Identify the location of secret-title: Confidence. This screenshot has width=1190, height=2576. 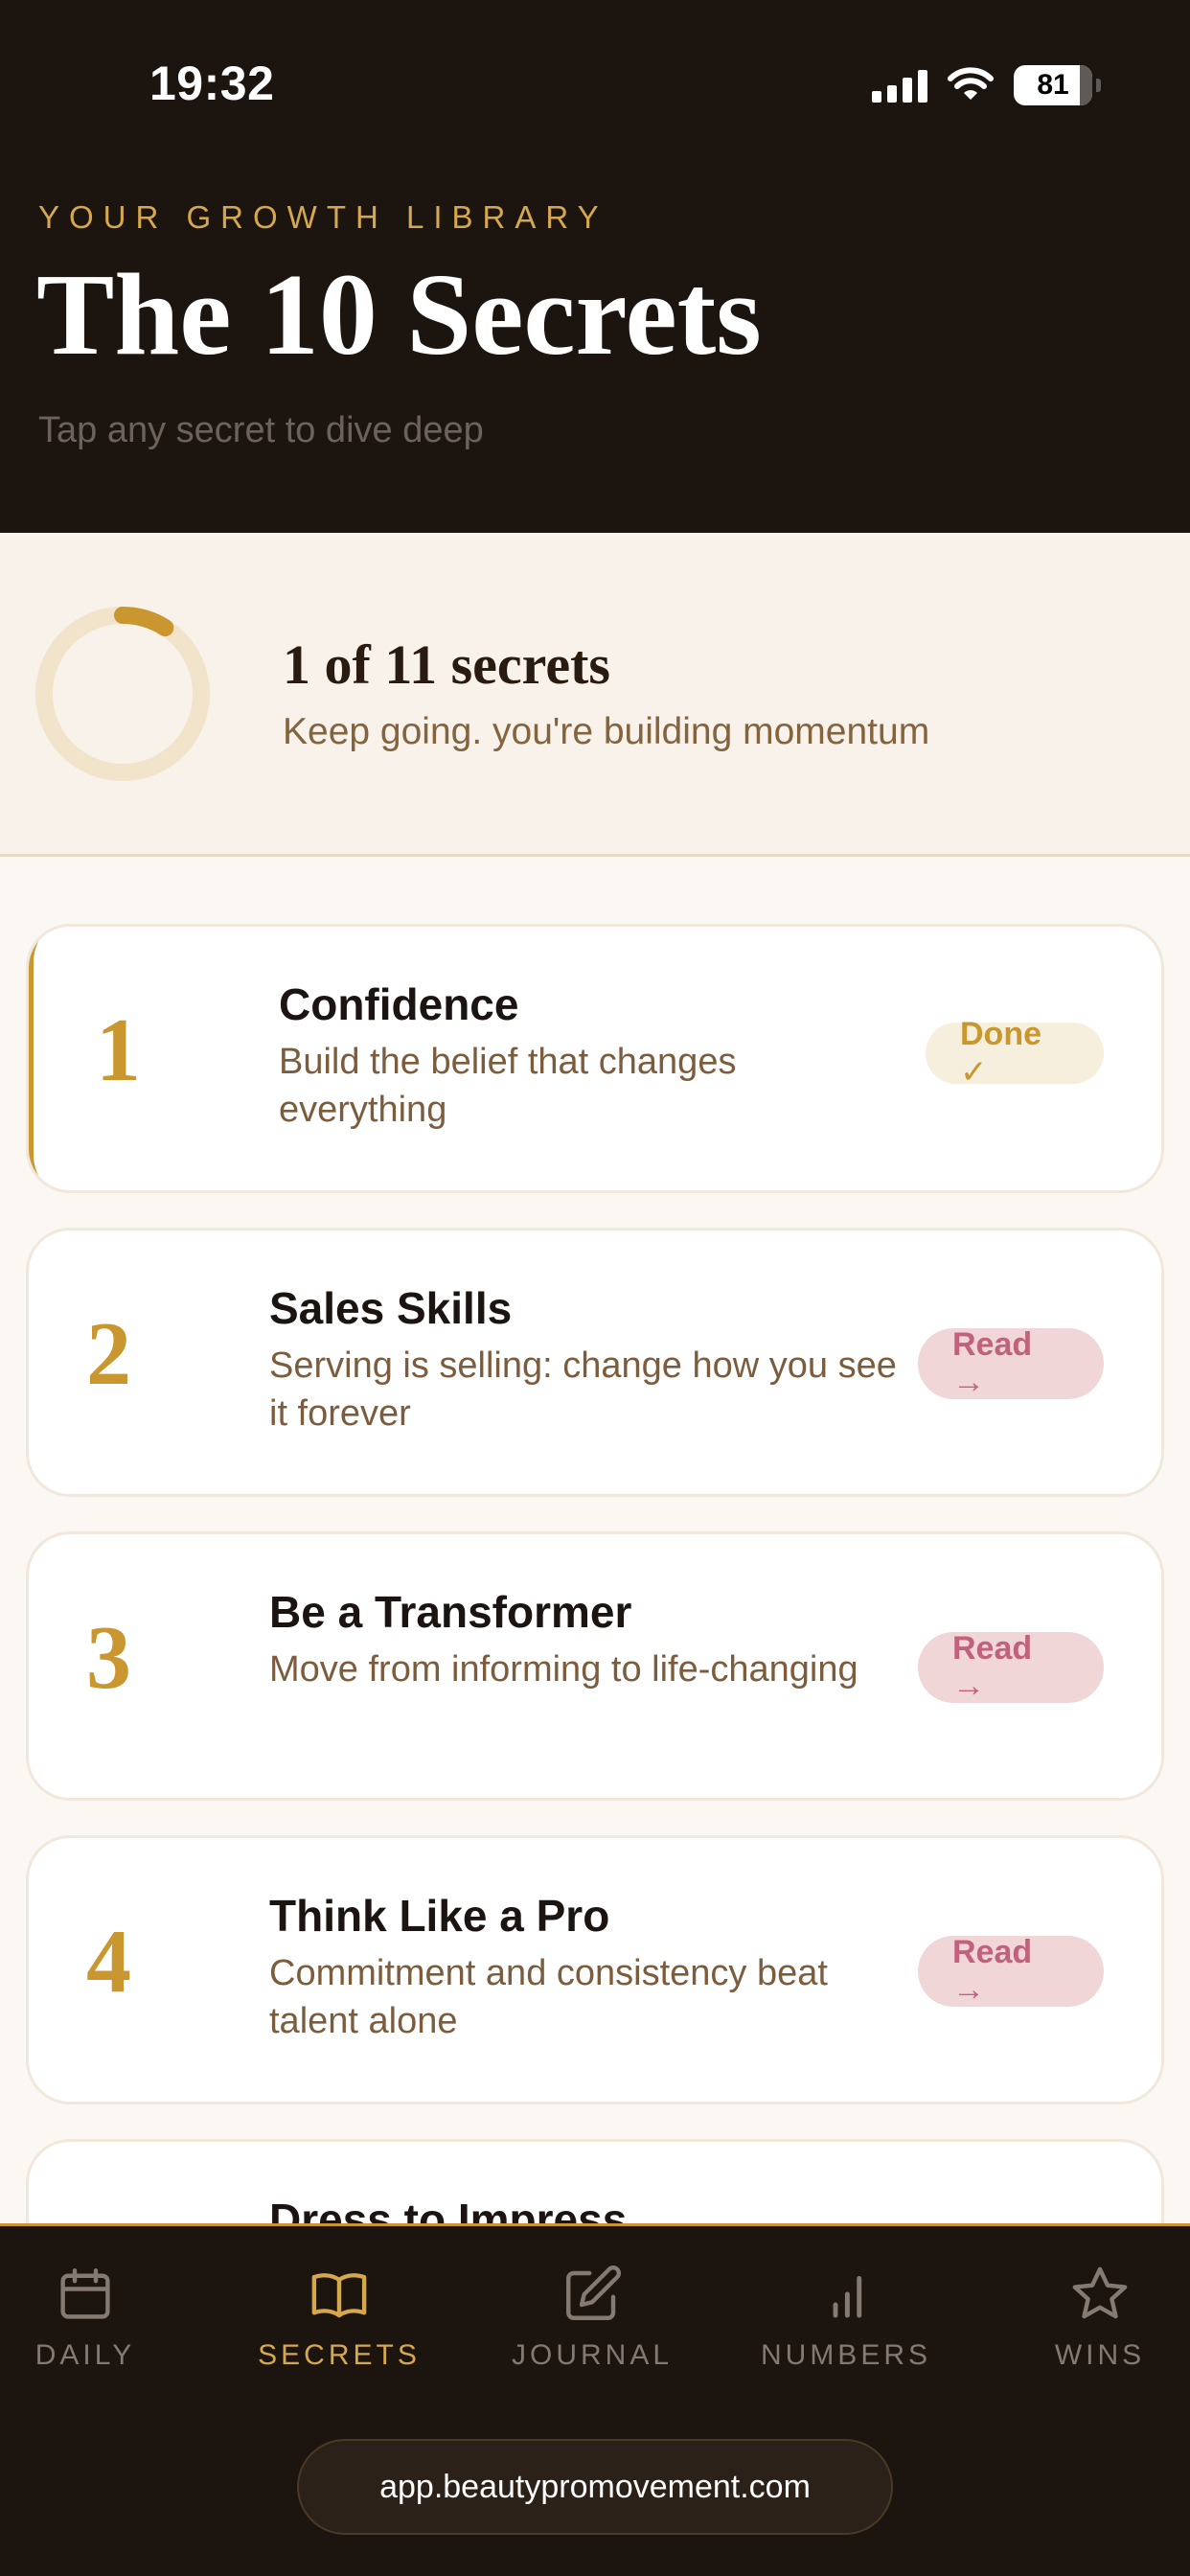
(399, 1004).